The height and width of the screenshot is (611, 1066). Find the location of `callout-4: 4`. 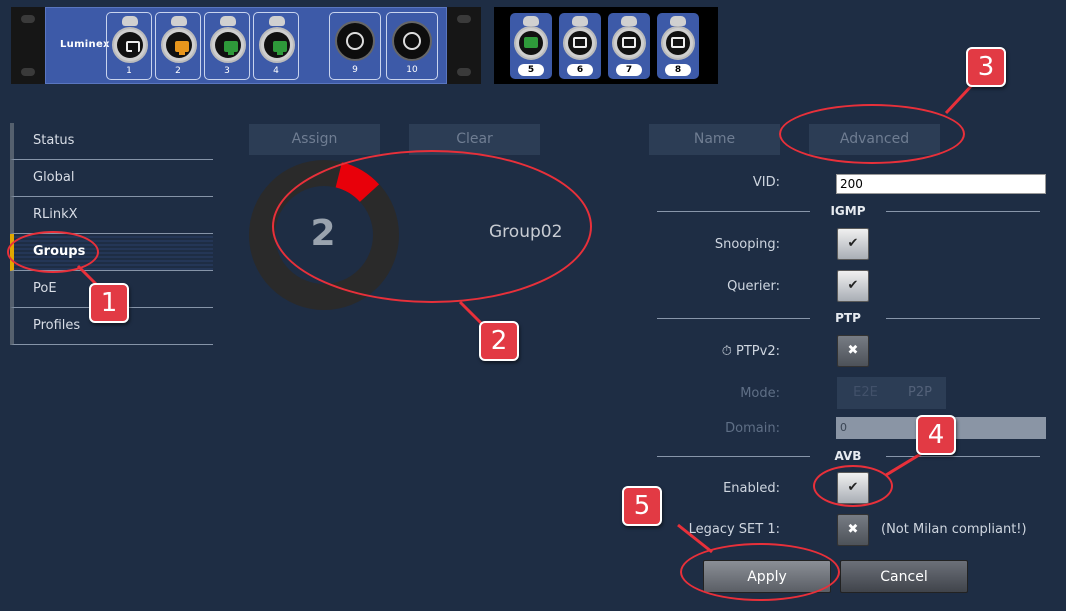

callout-4: 4 is located at coordinates (936, 435).